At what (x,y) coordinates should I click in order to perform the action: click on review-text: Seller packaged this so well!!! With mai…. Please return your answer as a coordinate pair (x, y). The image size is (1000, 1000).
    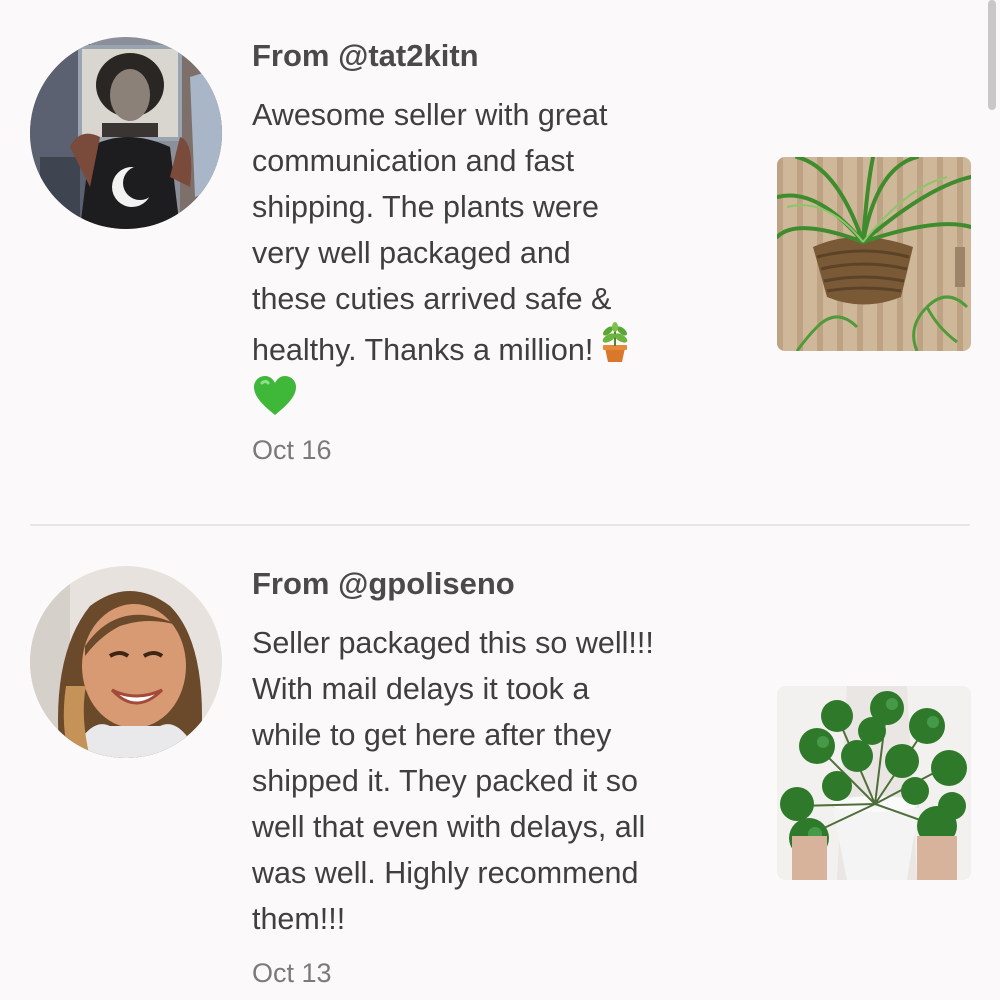
    Looking at the image, I should click on (453, 781).